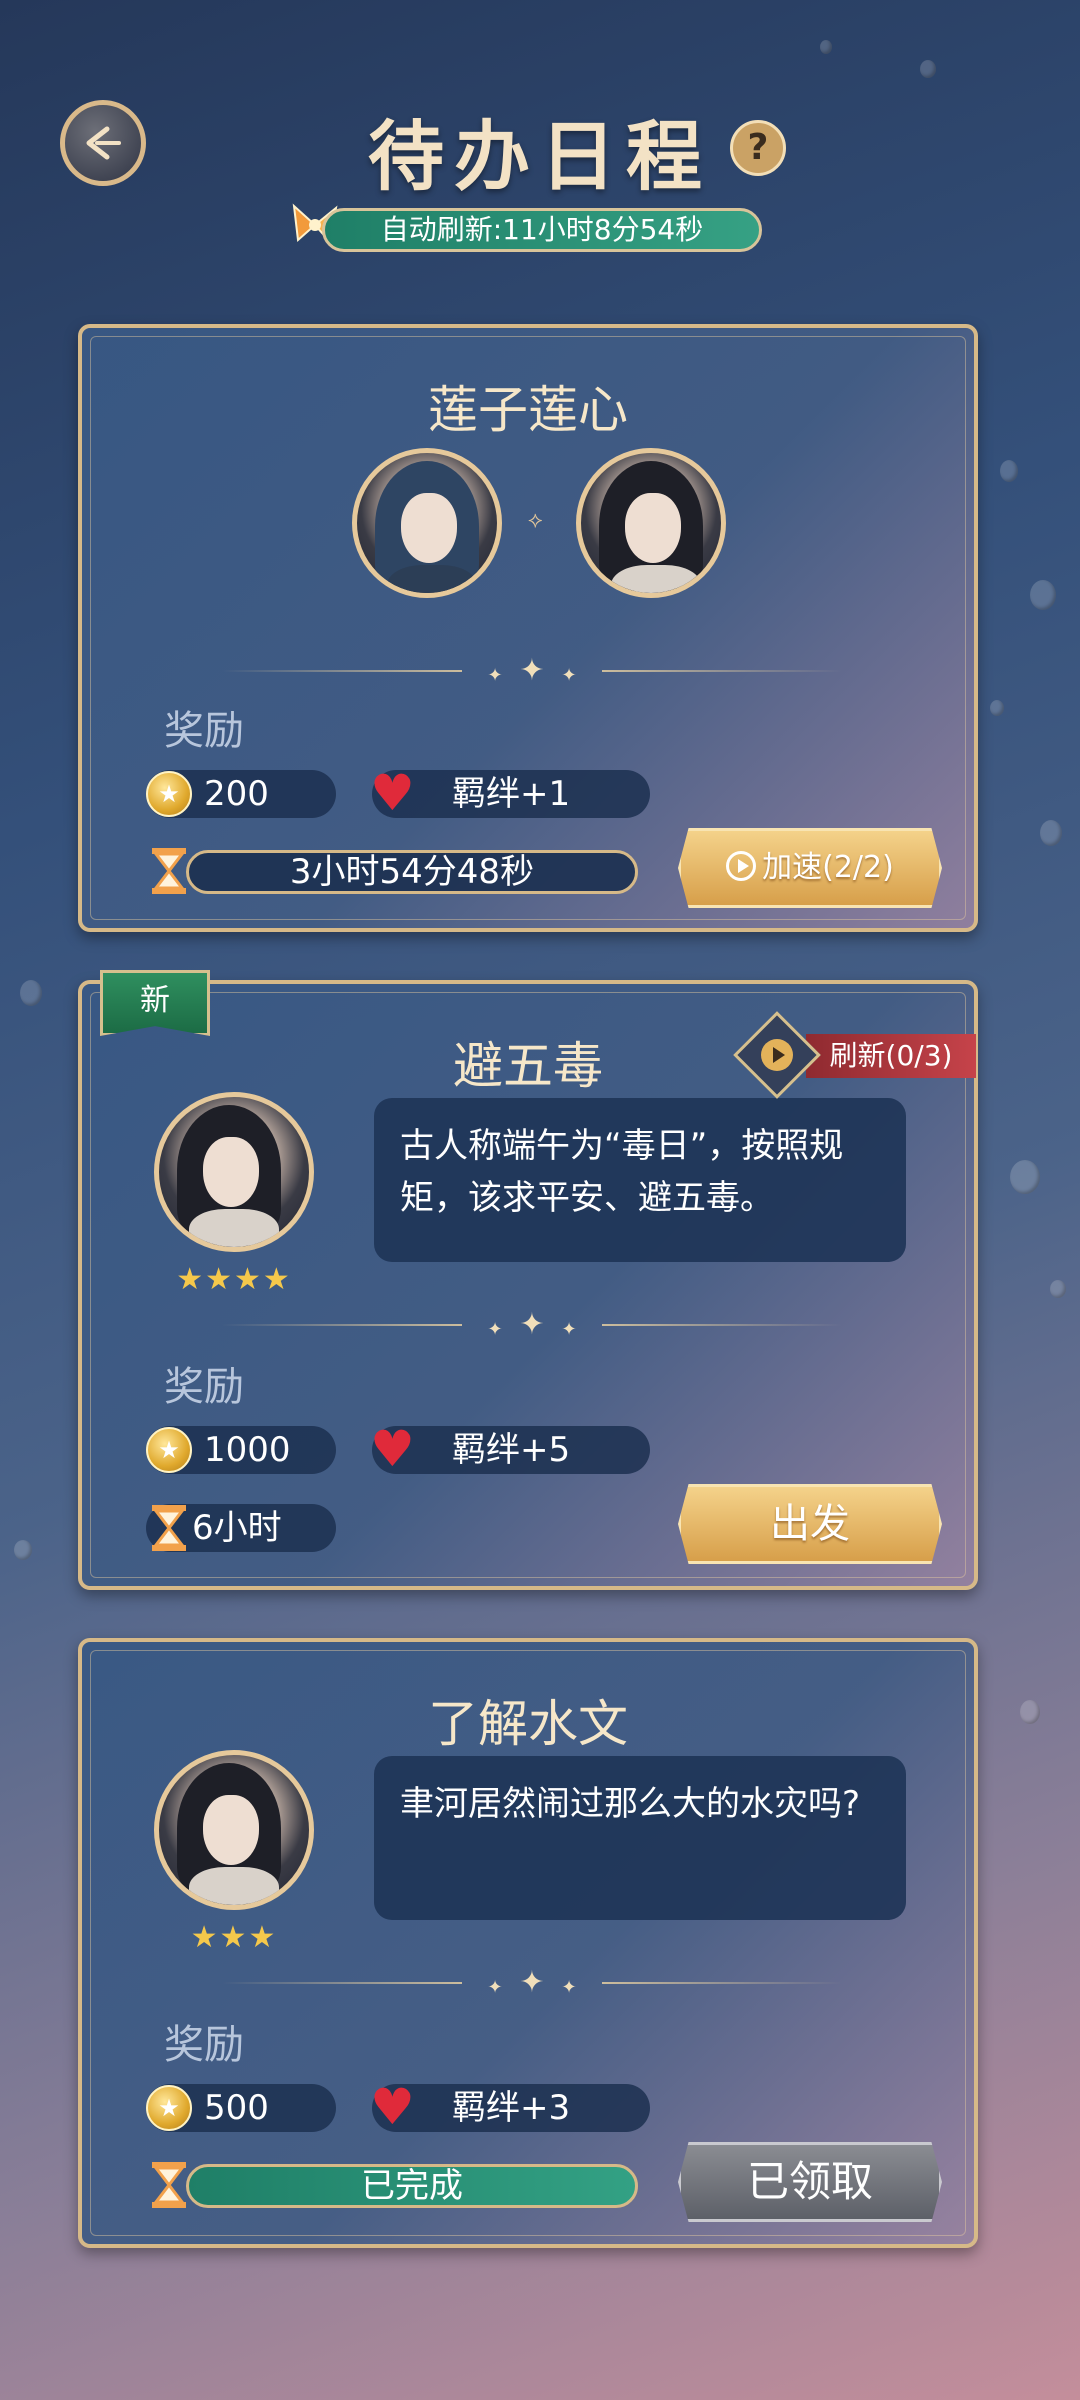 Image resolution: width=1080 pixels, height=2400 pixels. Describe the element at coordinates (237, 1528) in the screenshot. I see `duration-value: 6小时` at that location.